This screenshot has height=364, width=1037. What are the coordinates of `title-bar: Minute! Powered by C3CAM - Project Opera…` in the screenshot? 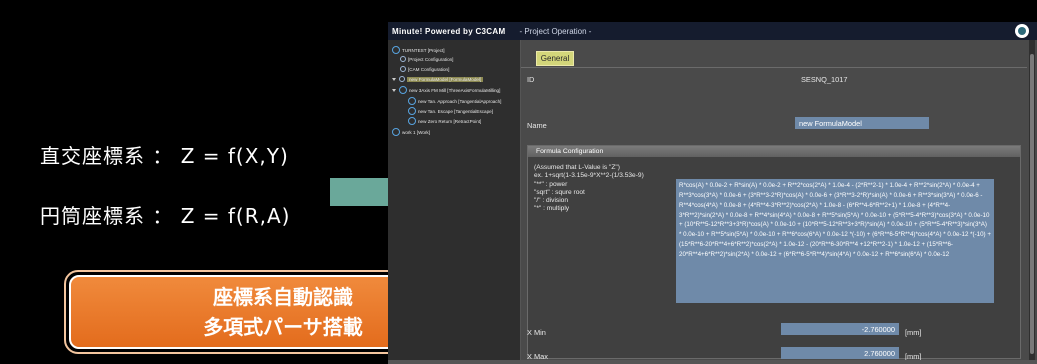 It's located at (712, 31).